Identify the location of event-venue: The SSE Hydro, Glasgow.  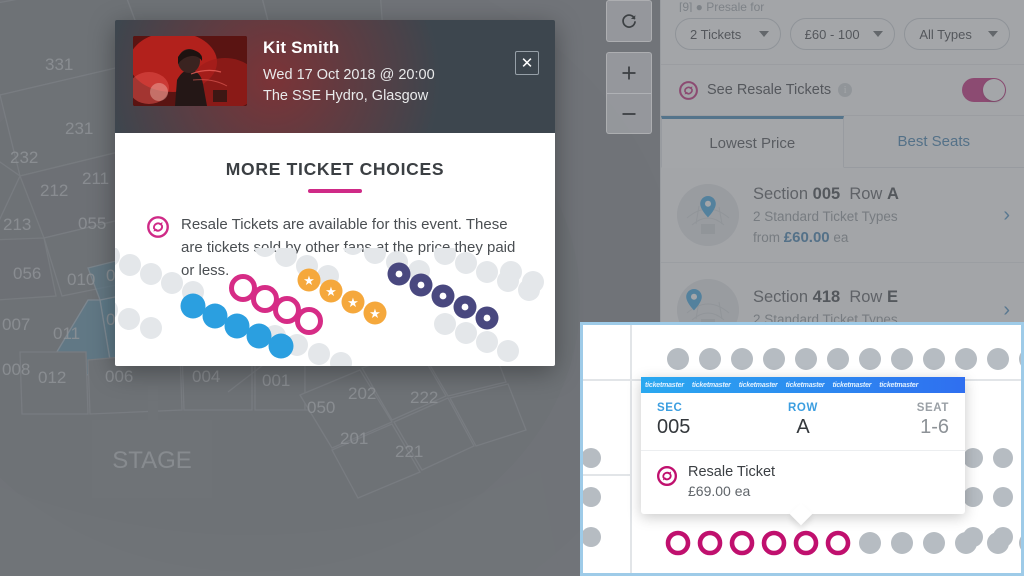
(346, 96).